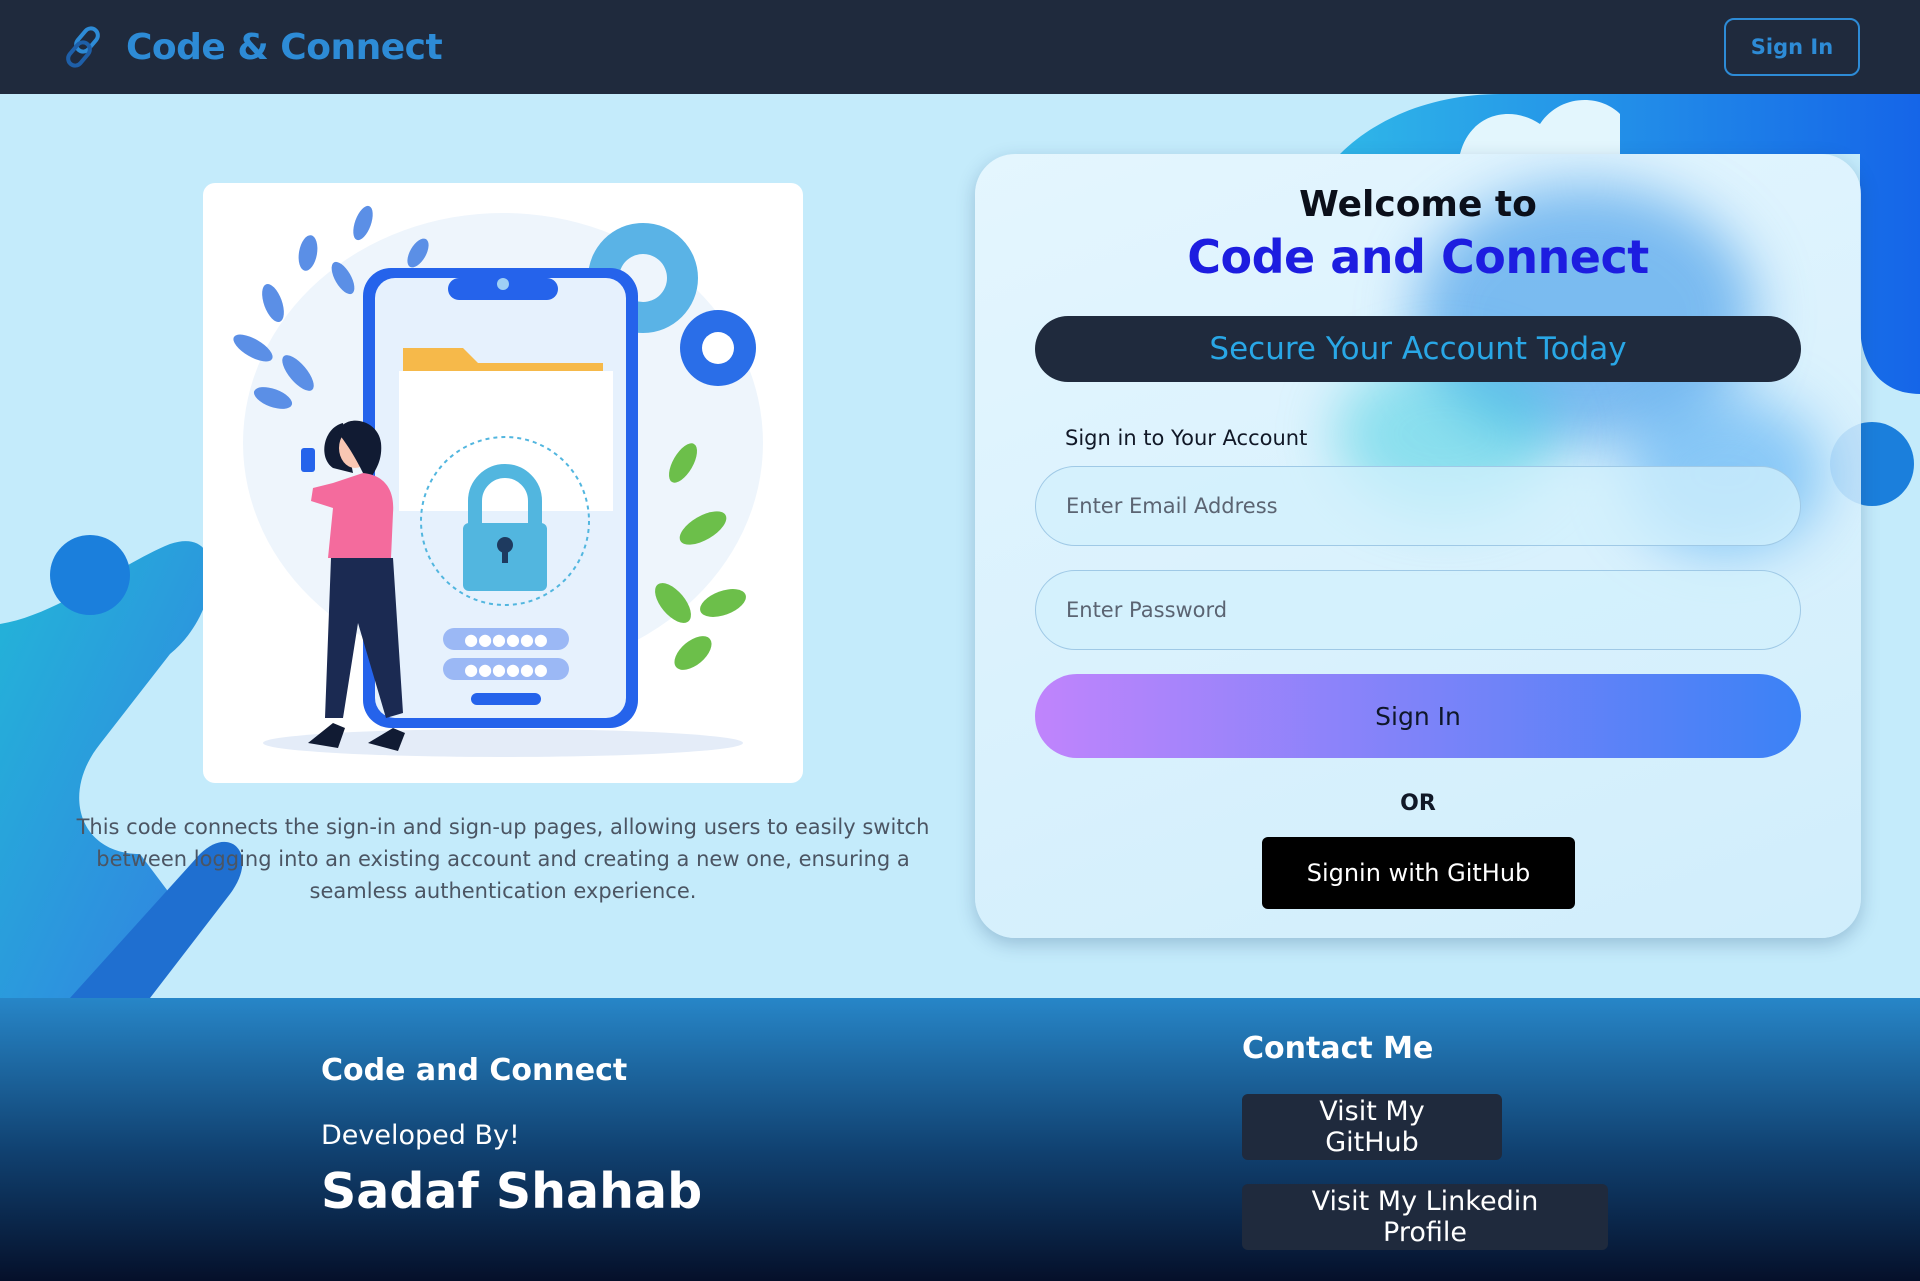 The image size is (1920, 1281). What do you see at coordinates (1418, 349) in the screenshot?
I see `secure-account-banner: Secure Your Account Today` at bounding box center [1418, 349].